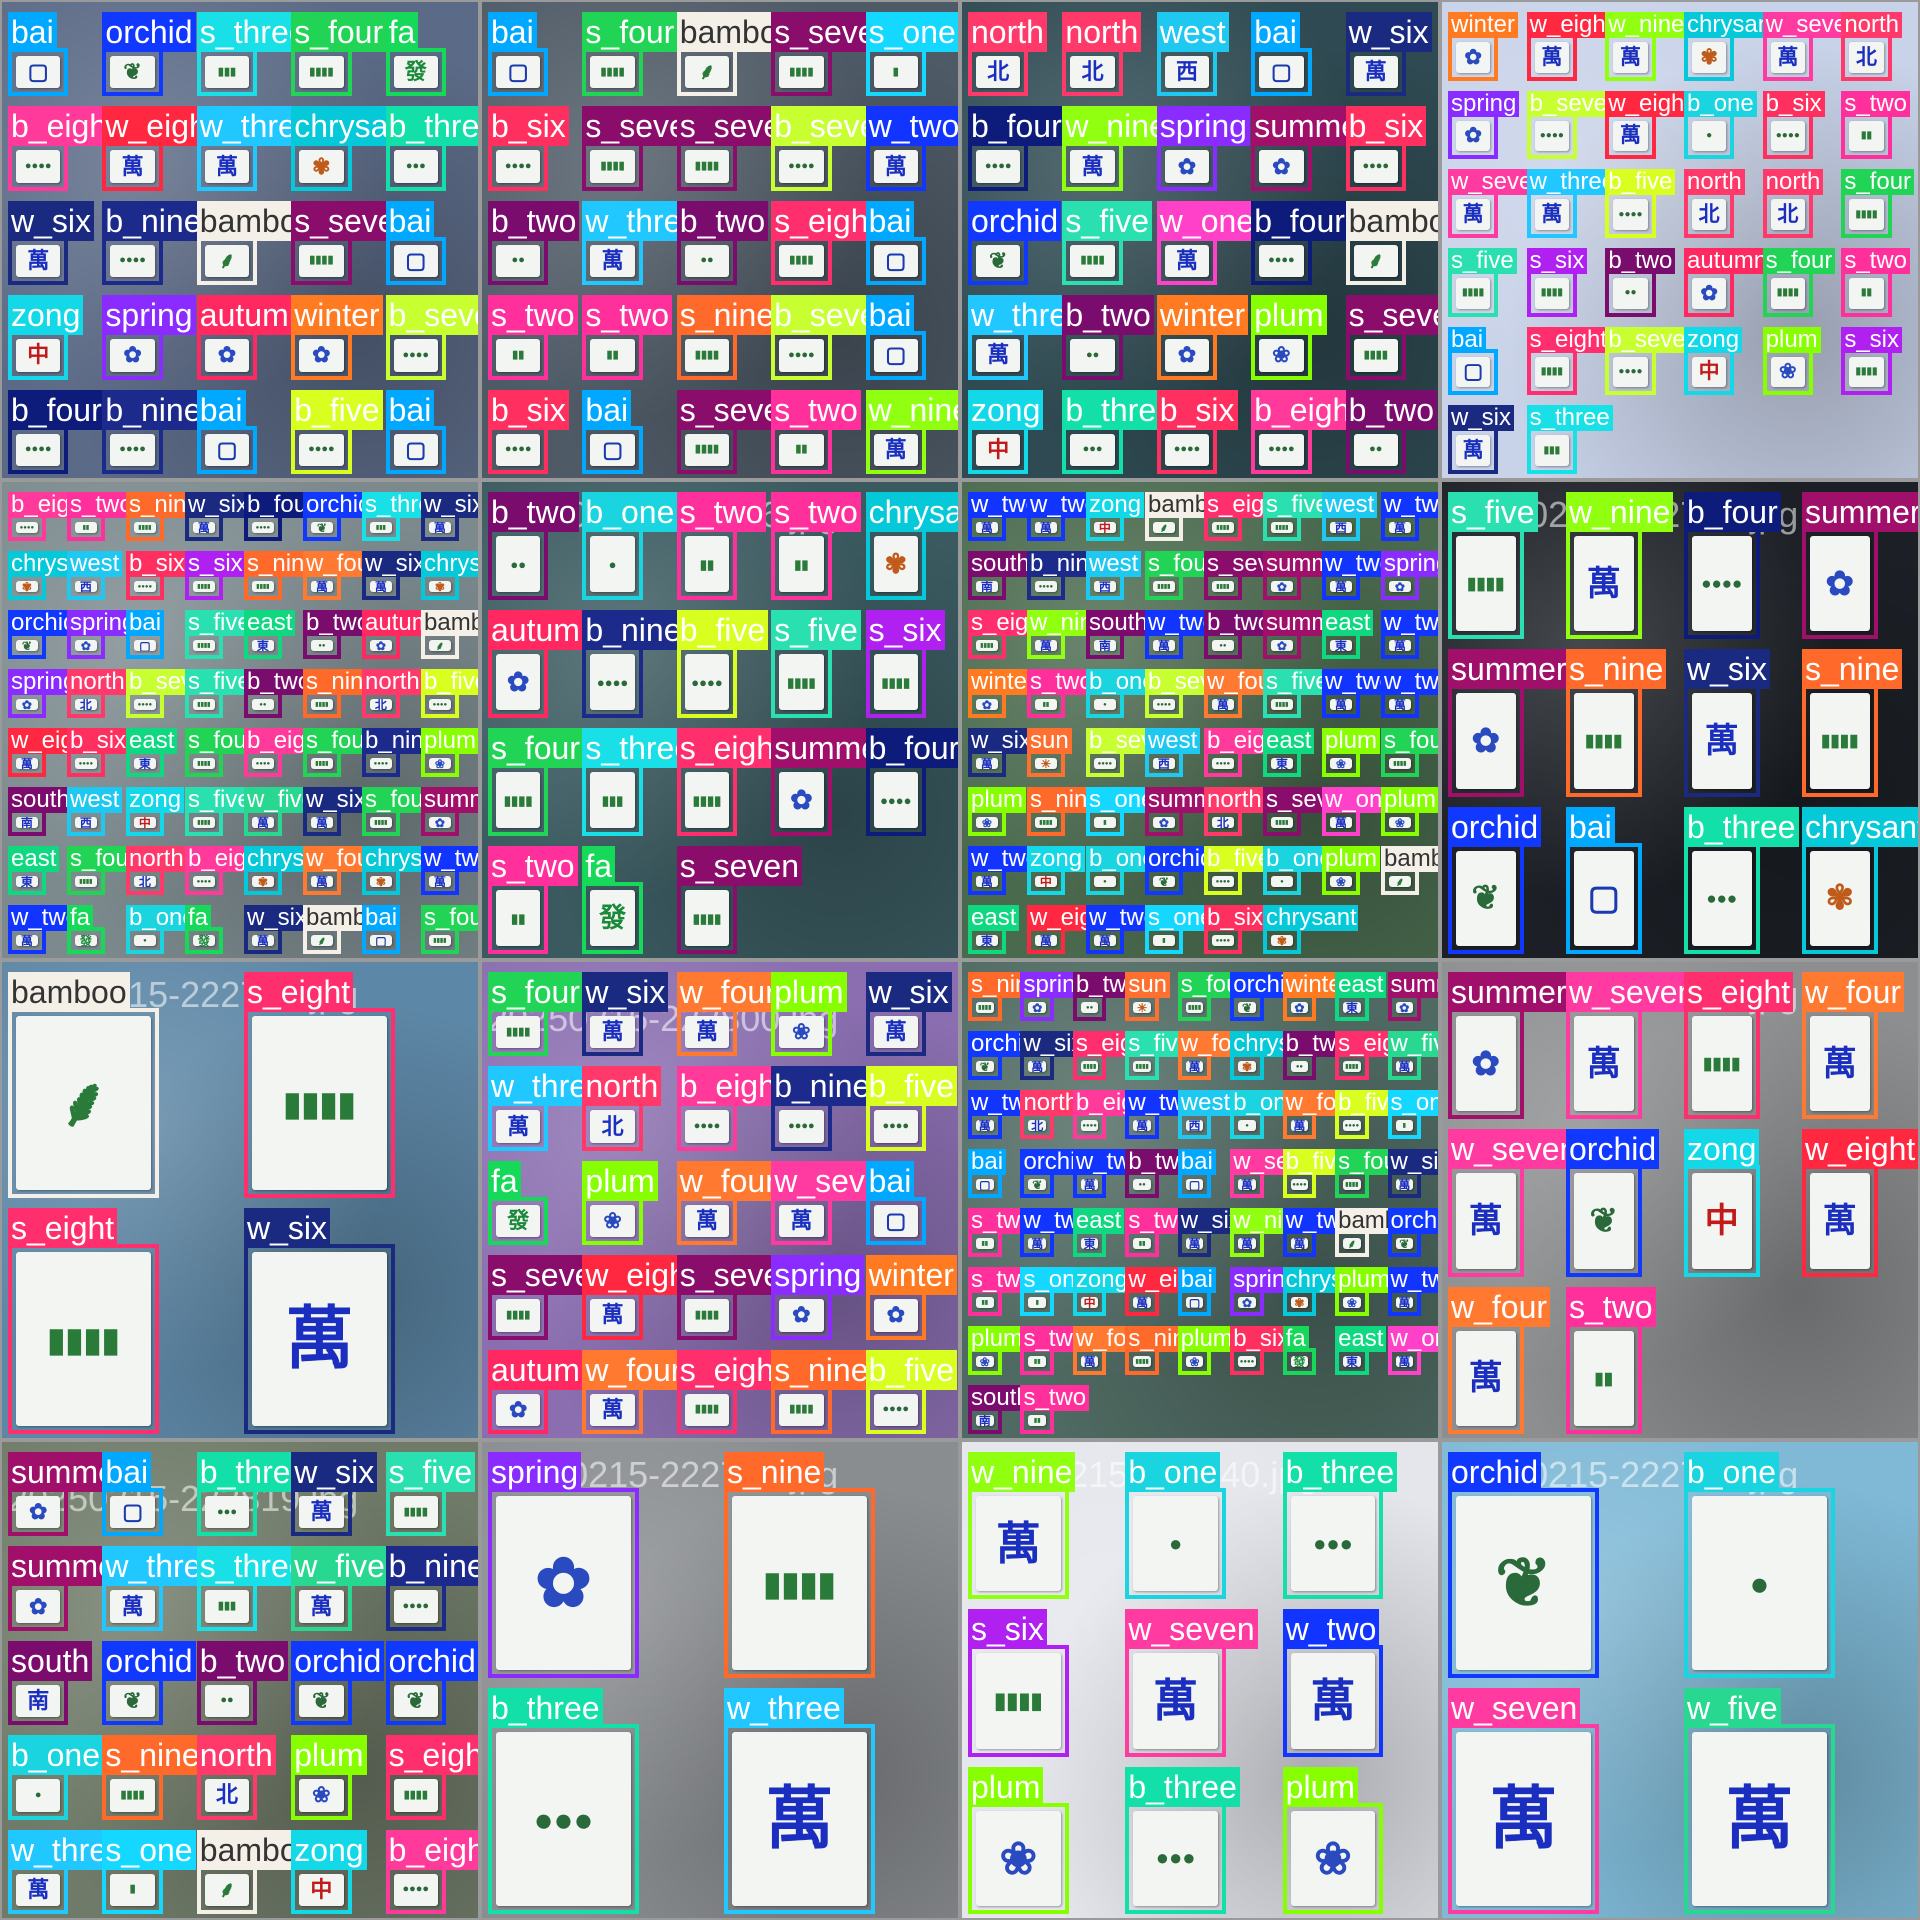 The height and width of the screenshot is (1920, 1920). What do you see at coordinates (1348, 623) in the screenshot?
I see `detection-label: east` at bounding box center [1348, 623].